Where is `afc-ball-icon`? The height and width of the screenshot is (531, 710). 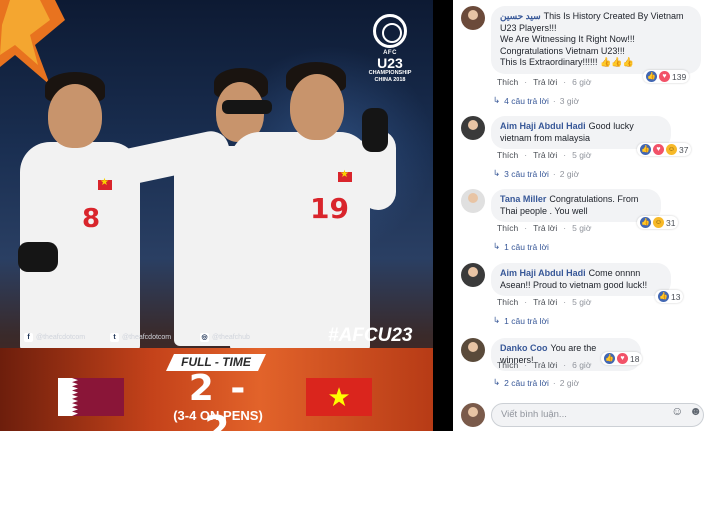
afc-ball-icon is located at coordinates (390, 31).